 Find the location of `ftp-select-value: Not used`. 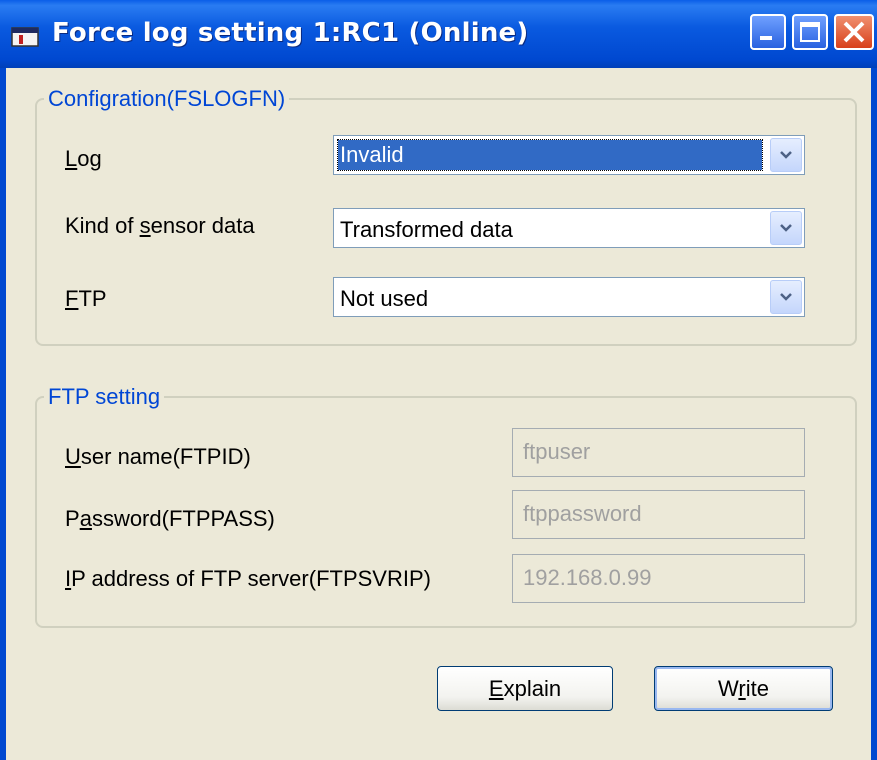

ftp-select-value: Not used is located at coordinates (384, 298).